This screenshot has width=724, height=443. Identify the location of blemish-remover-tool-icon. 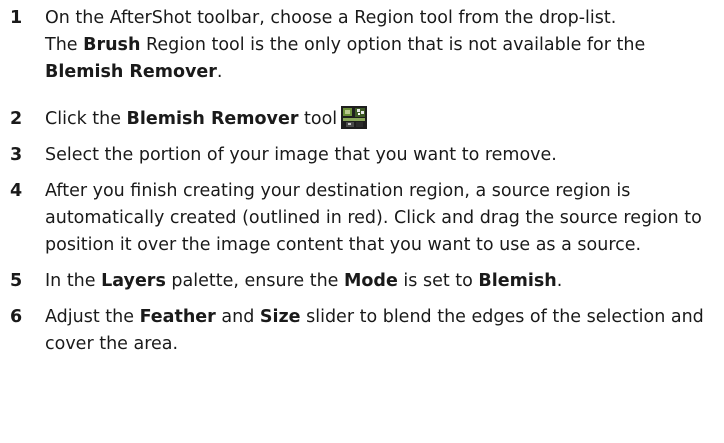
(354, 117).